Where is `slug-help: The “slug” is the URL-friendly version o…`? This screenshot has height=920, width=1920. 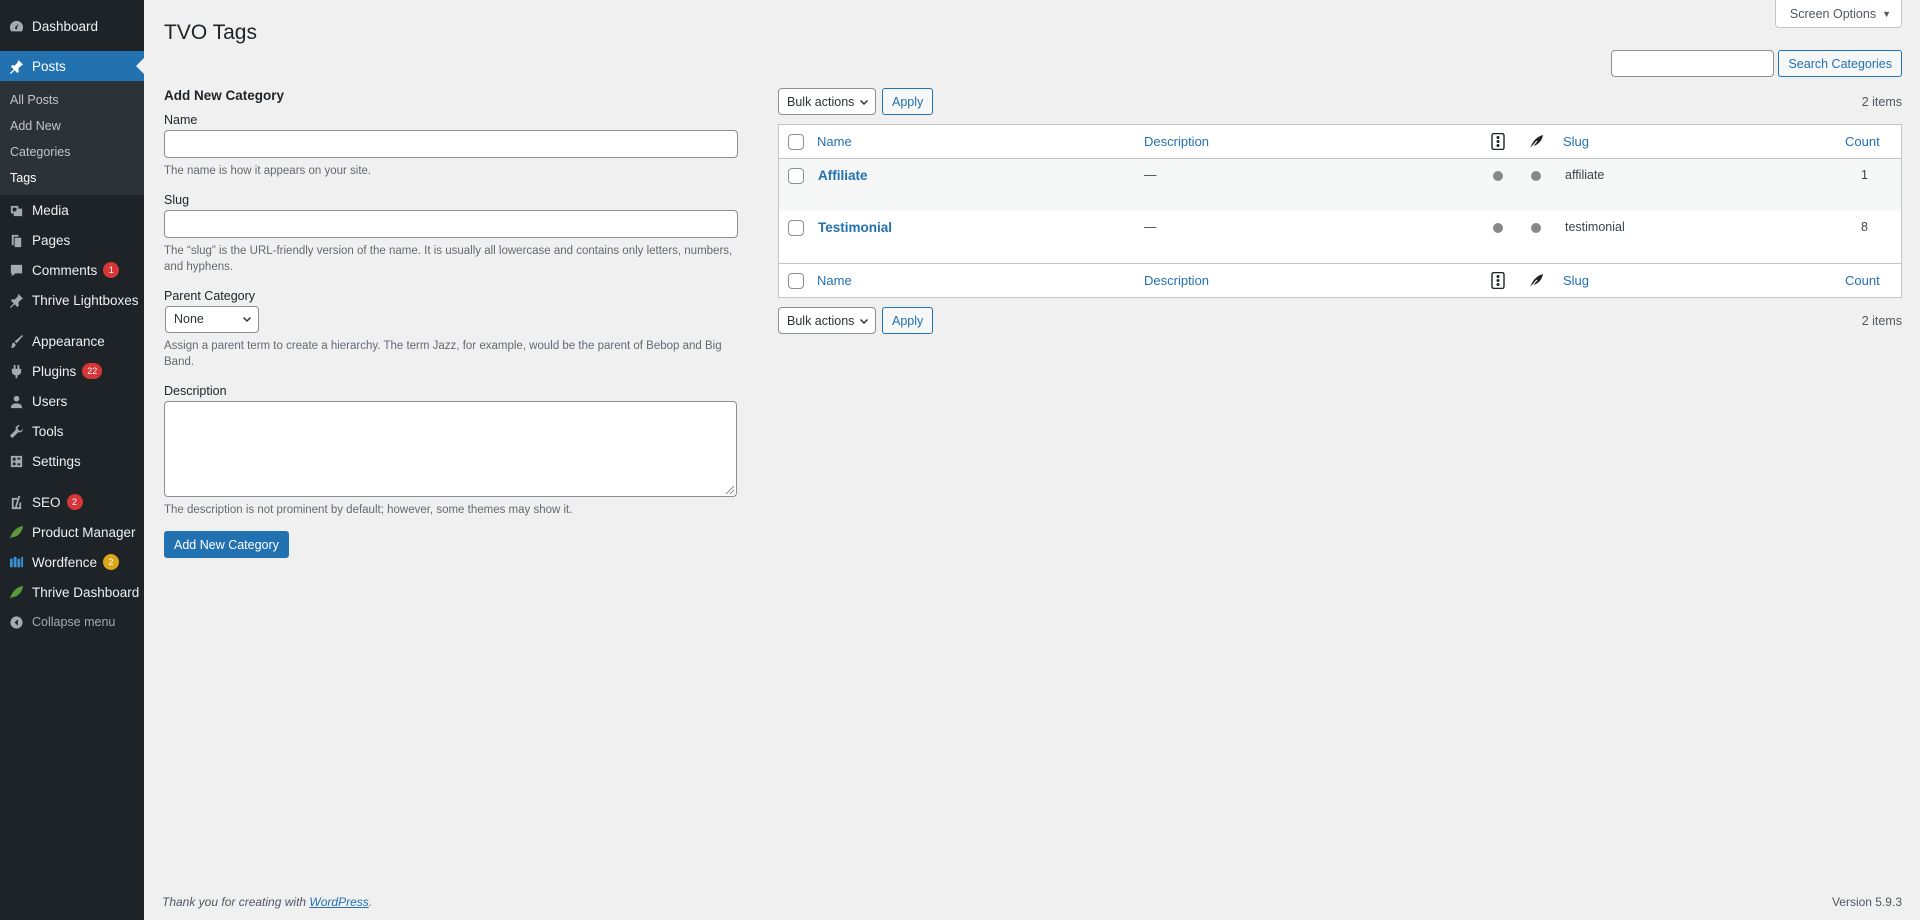 slug-help: The “slug” is the URL-friendly version o… is located at coordinates (448, 259).